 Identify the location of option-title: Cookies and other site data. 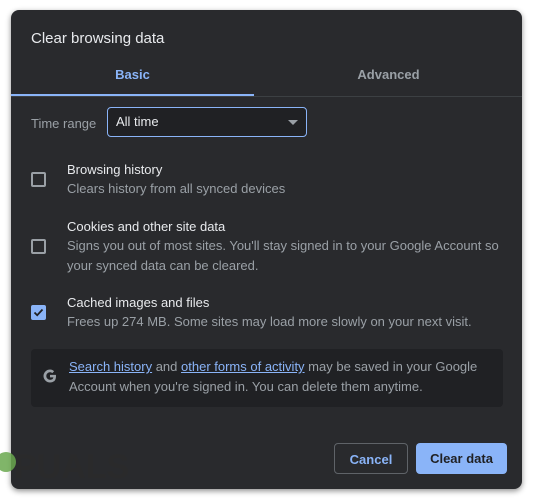
(146, 226).